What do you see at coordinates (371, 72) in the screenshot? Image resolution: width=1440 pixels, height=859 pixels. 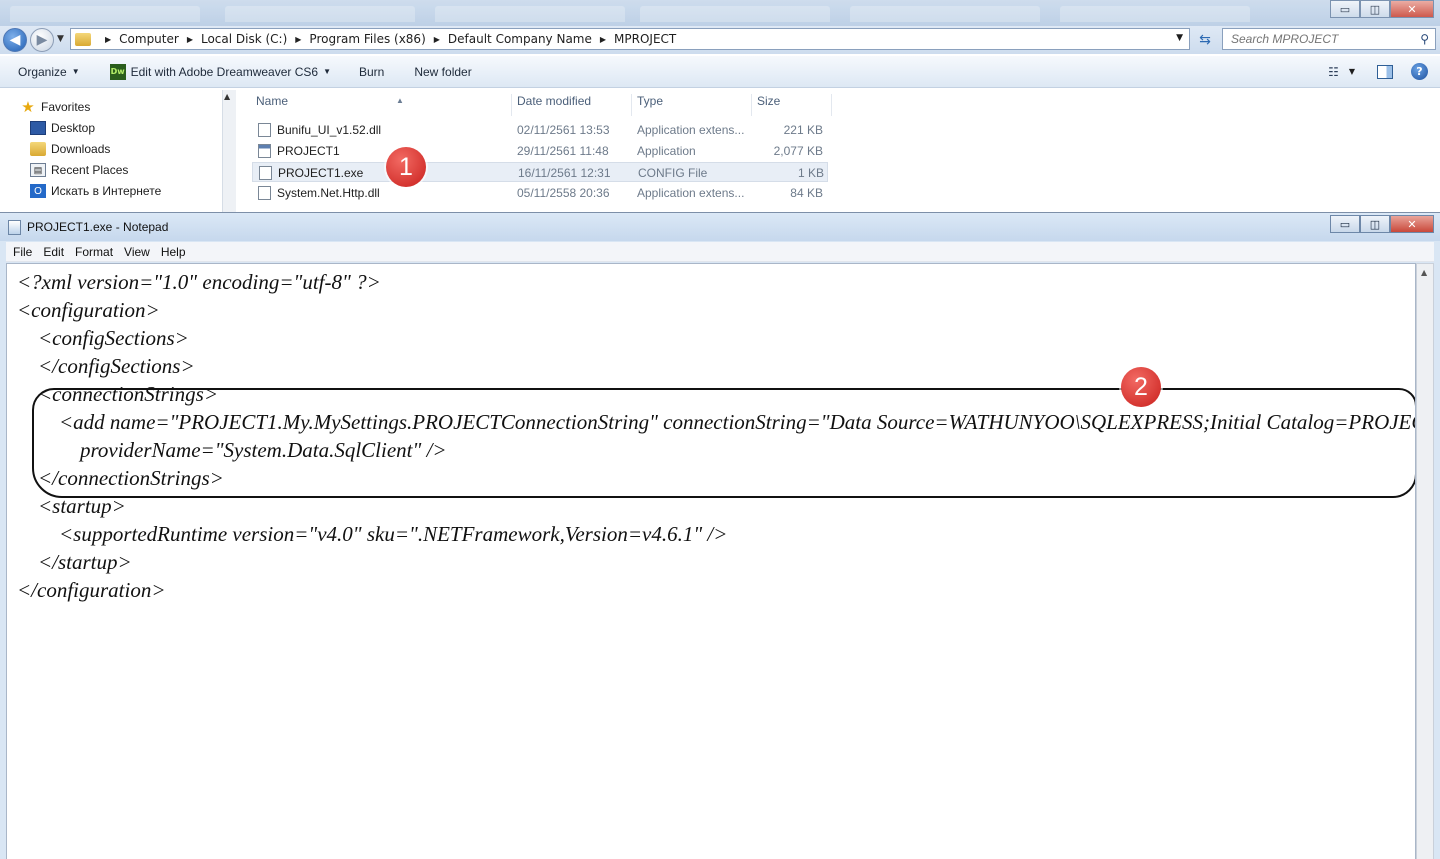 I see `burn-button: Burn` at bounding box center [371, 72].